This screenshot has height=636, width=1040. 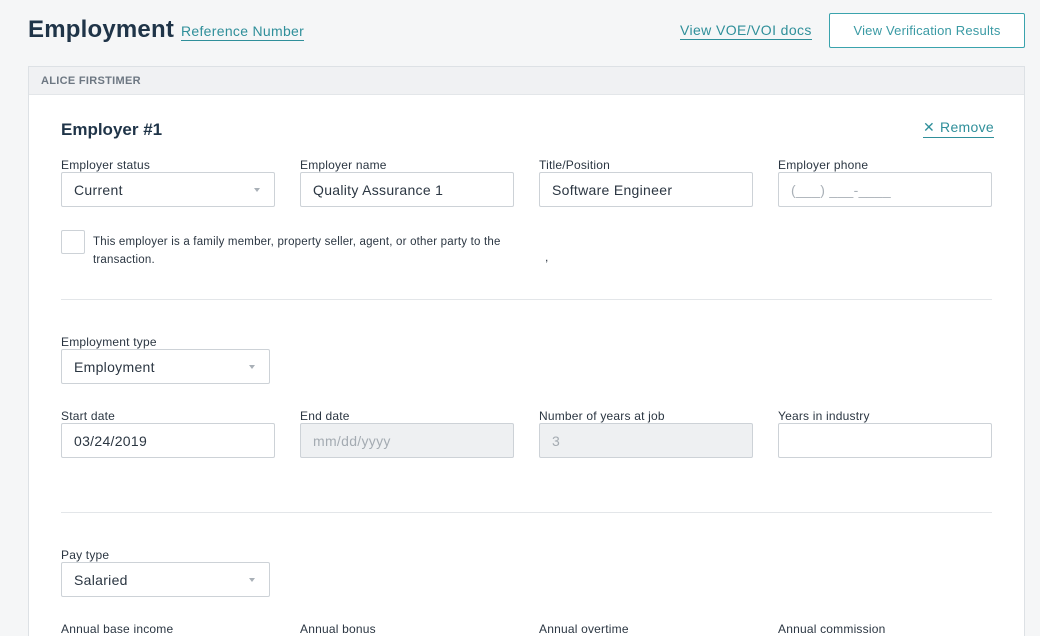 I want to click on annual-bonus-label: Annual bonus, so click(x=338, y=629).